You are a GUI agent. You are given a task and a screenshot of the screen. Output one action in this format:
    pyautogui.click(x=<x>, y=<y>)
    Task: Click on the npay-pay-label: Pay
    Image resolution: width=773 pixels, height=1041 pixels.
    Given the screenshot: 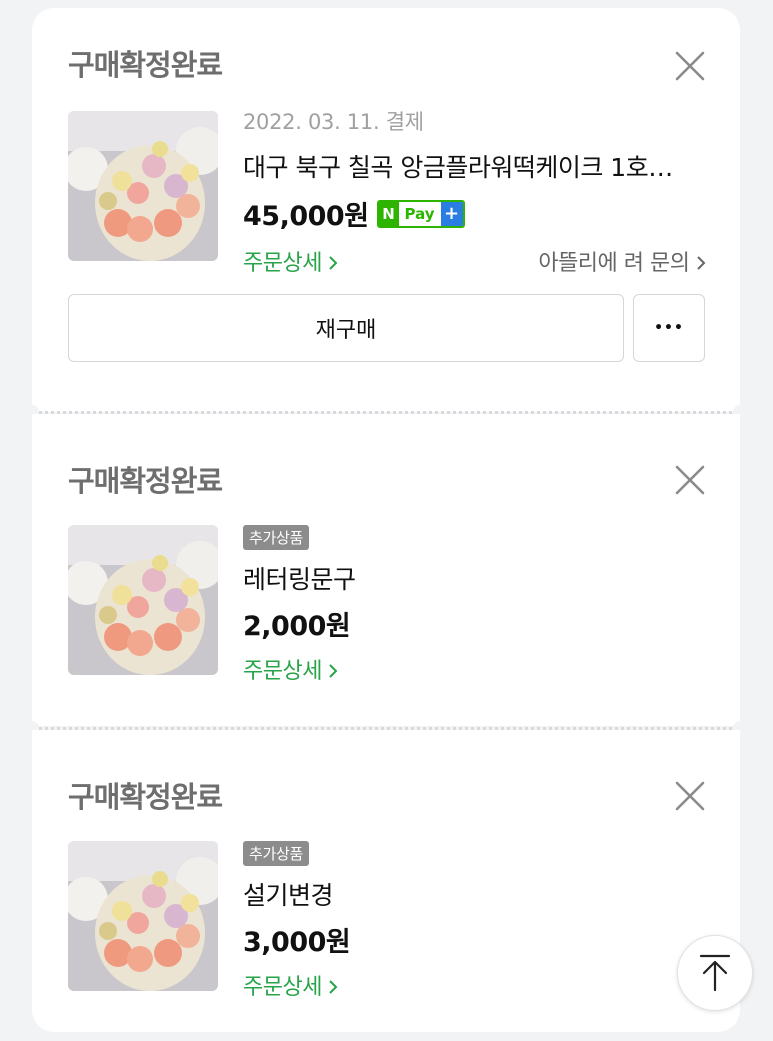 What is the action you would take?
    pyautogui.click(x=419, y=213)
    